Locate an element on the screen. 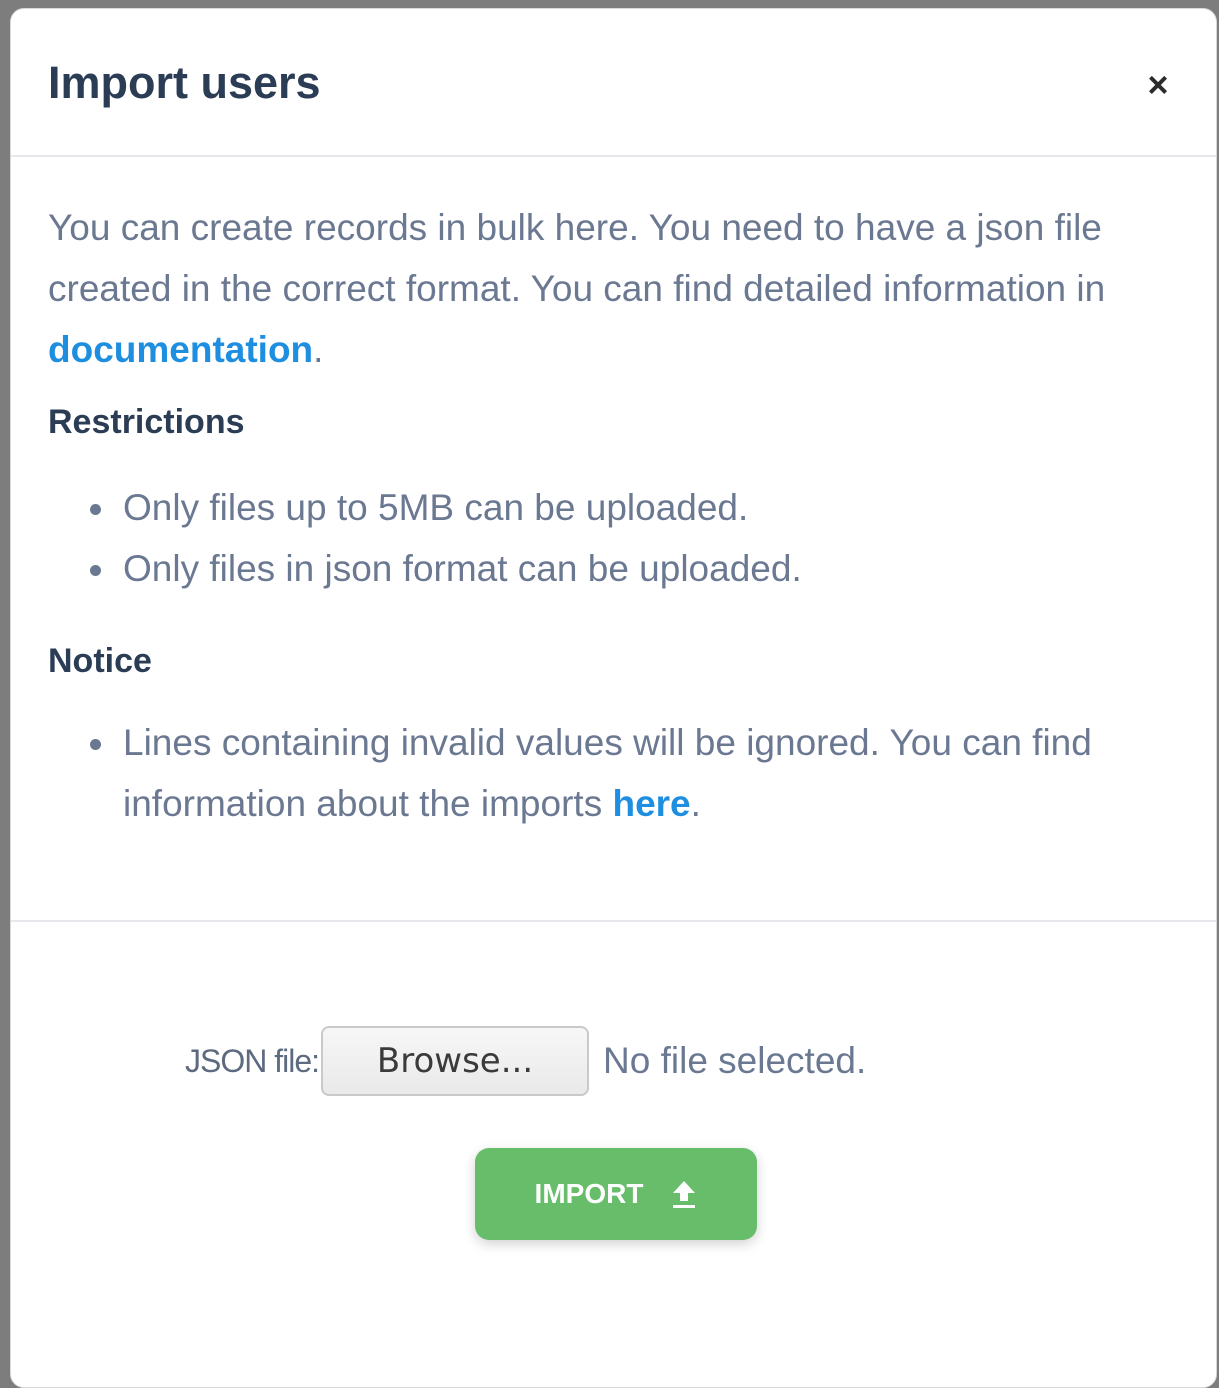 This screenshot has width=1219, height=1388. notice-end: . is located at coordinates (695, 803).